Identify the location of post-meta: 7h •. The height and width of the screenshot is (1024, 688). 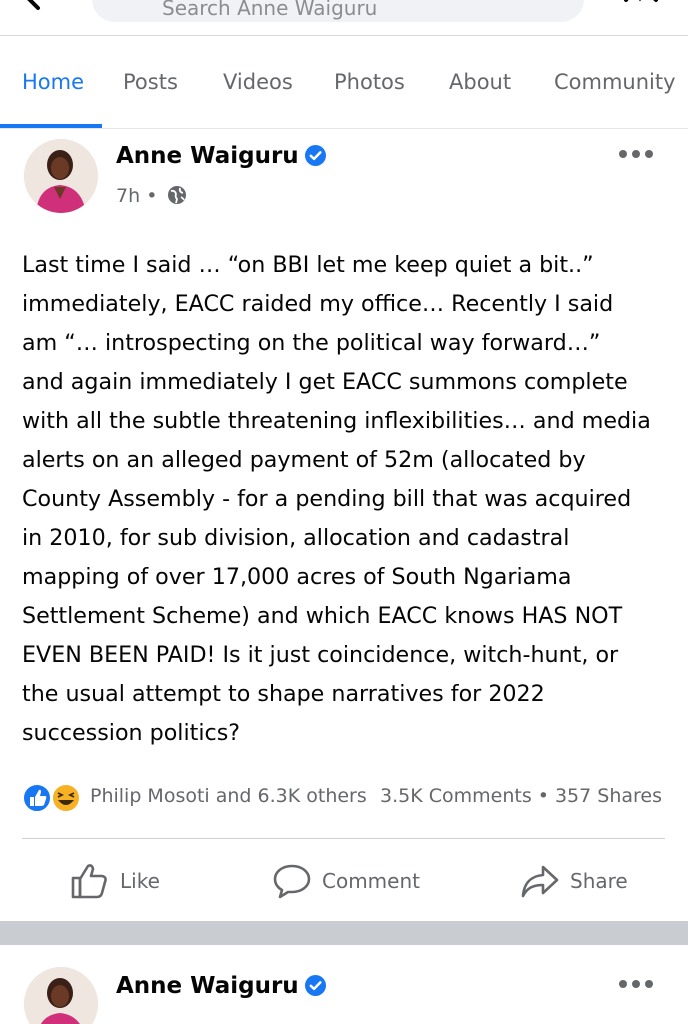
(151, 196).